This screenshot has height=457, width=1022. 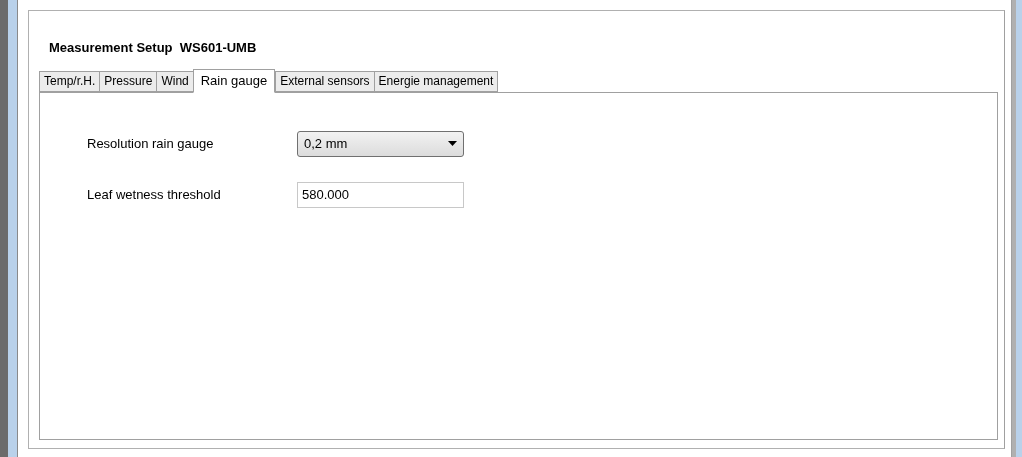 I want to click on input-field: 580.000, so click(x=380, y=194).